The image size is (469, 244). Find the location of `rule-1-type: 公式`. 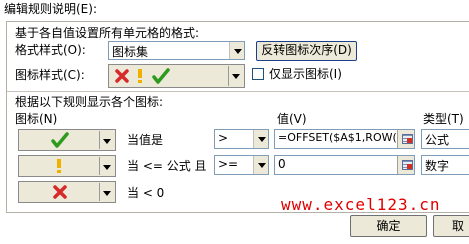

rule-1-type: 公式 is located at coordinates (437, 140).